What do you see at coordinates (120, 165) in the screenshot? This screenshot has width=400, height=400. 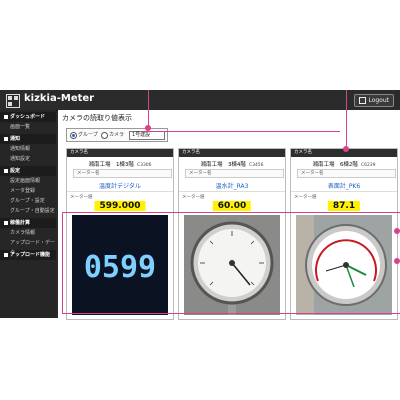 I see `camera-title: 湘南工場 1棟3階 C3306` at bounding box center [120, 165].